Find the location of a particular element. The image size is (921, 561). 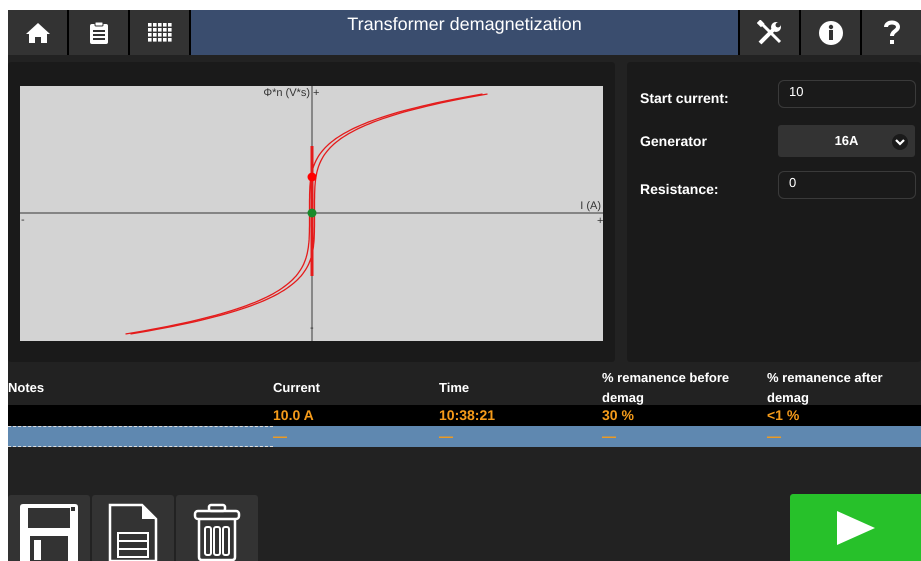

column-header: Notes is located at coordinates (27, 387).